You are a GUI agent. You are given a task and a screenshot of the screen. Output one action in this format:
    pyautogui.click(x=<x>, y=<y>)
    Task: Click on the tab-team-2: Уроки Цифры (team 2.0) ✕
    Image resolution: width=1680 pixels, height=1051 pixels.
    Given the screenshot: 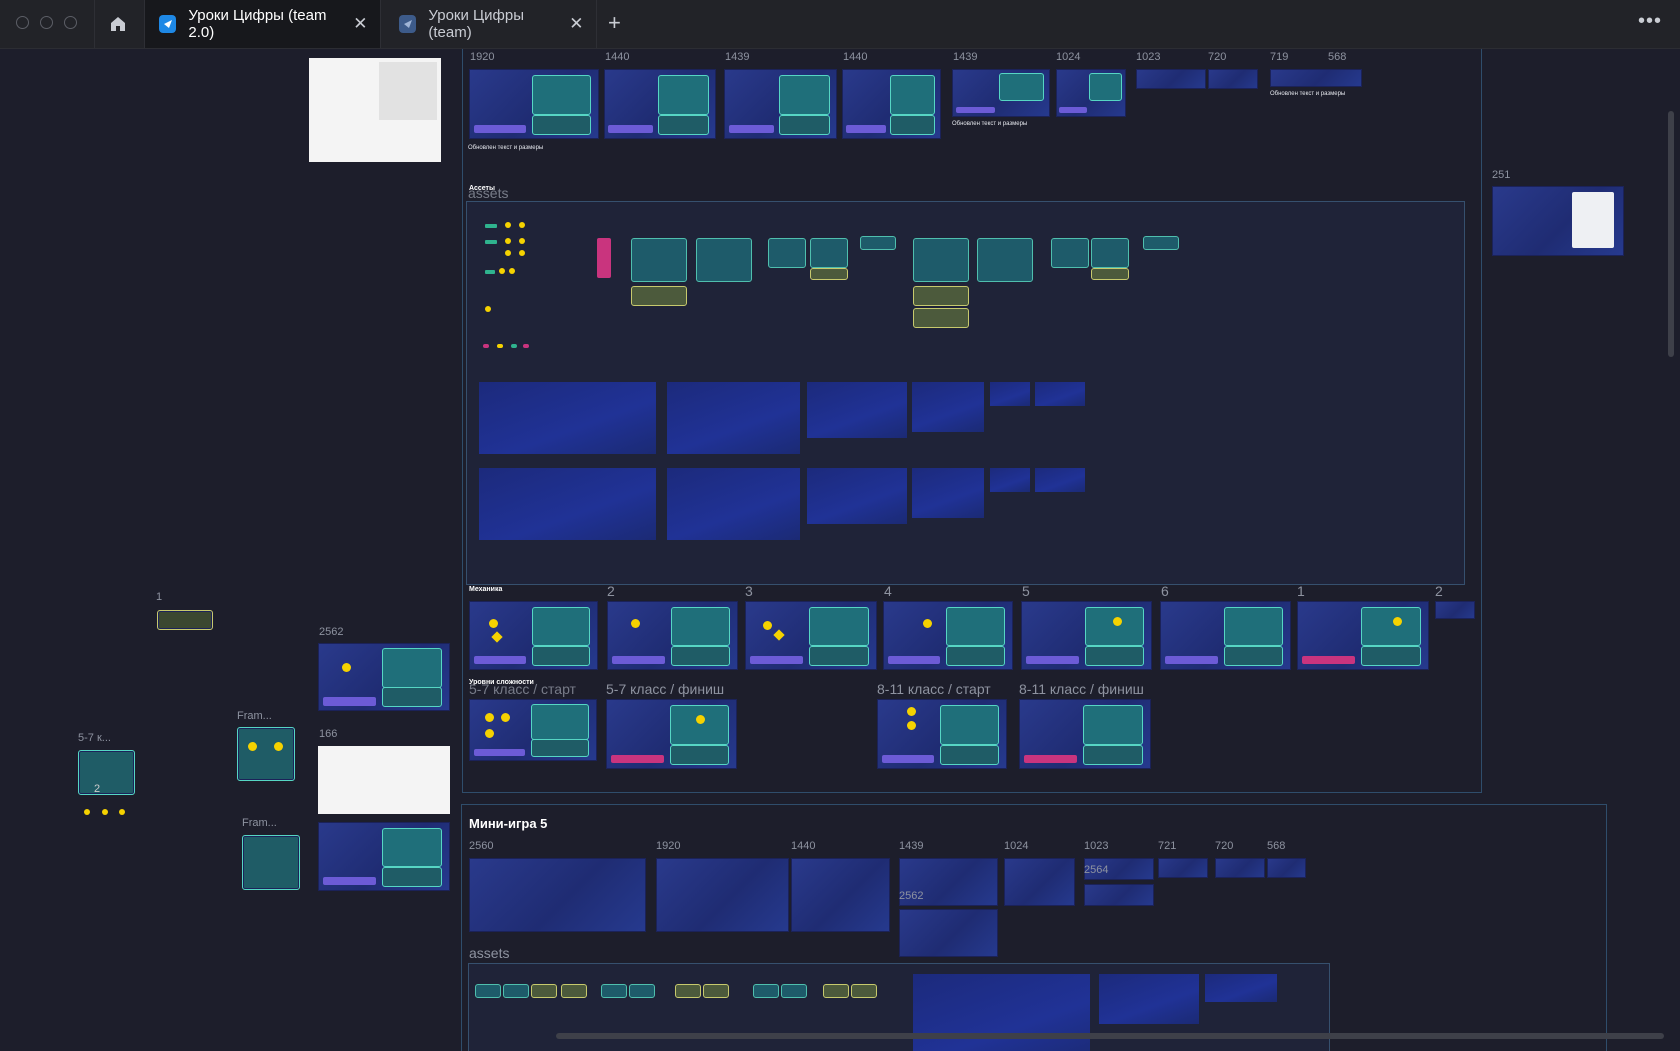 What is the action you would take?
    pyautogui.click(x=262, y=24)
    